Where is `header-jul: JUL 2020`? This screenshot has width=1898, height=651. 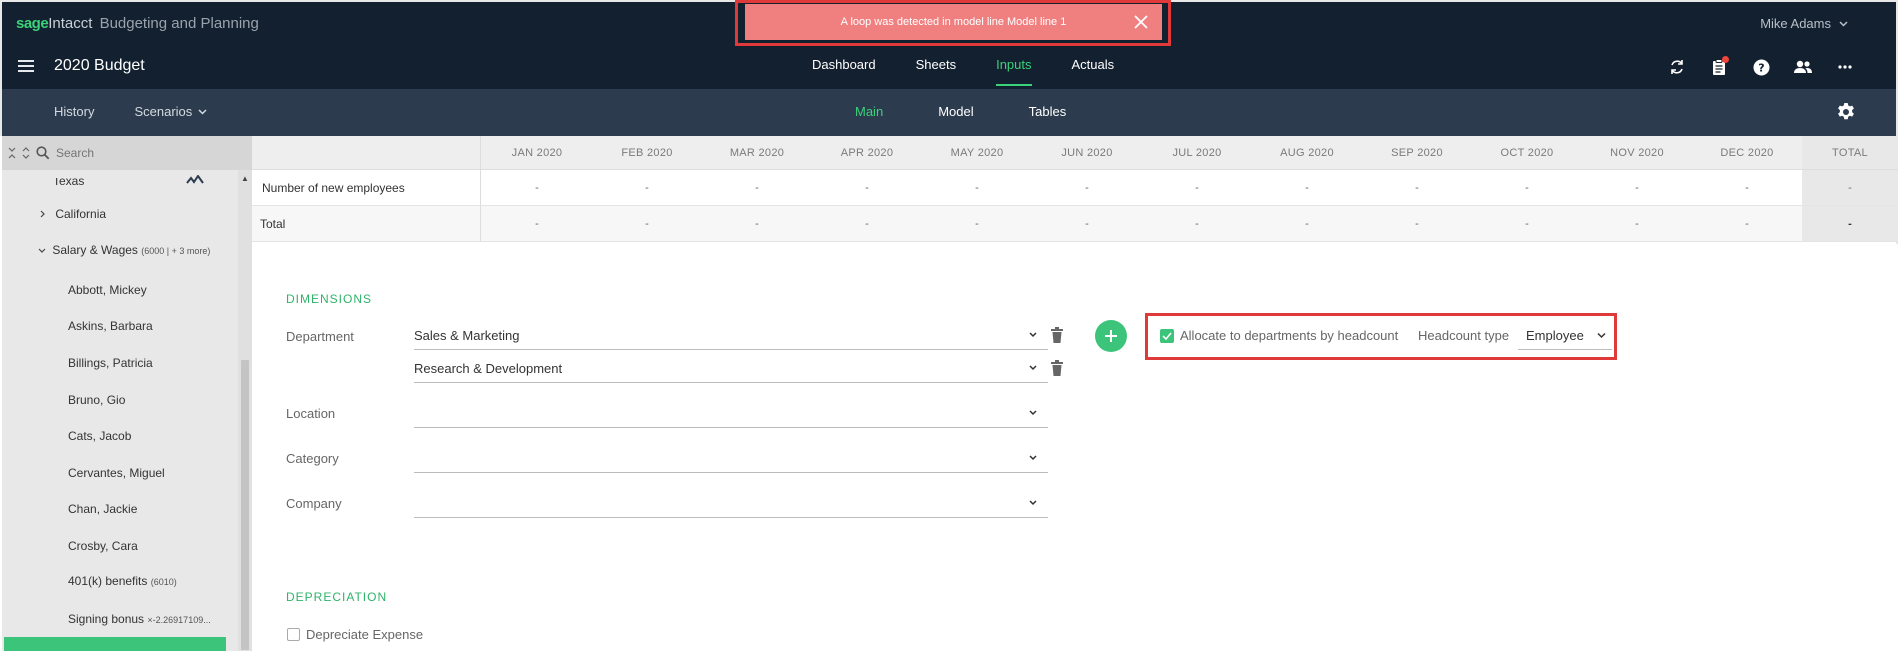
header-jul: JUL 2020 is located at coordinates (1197, 152).